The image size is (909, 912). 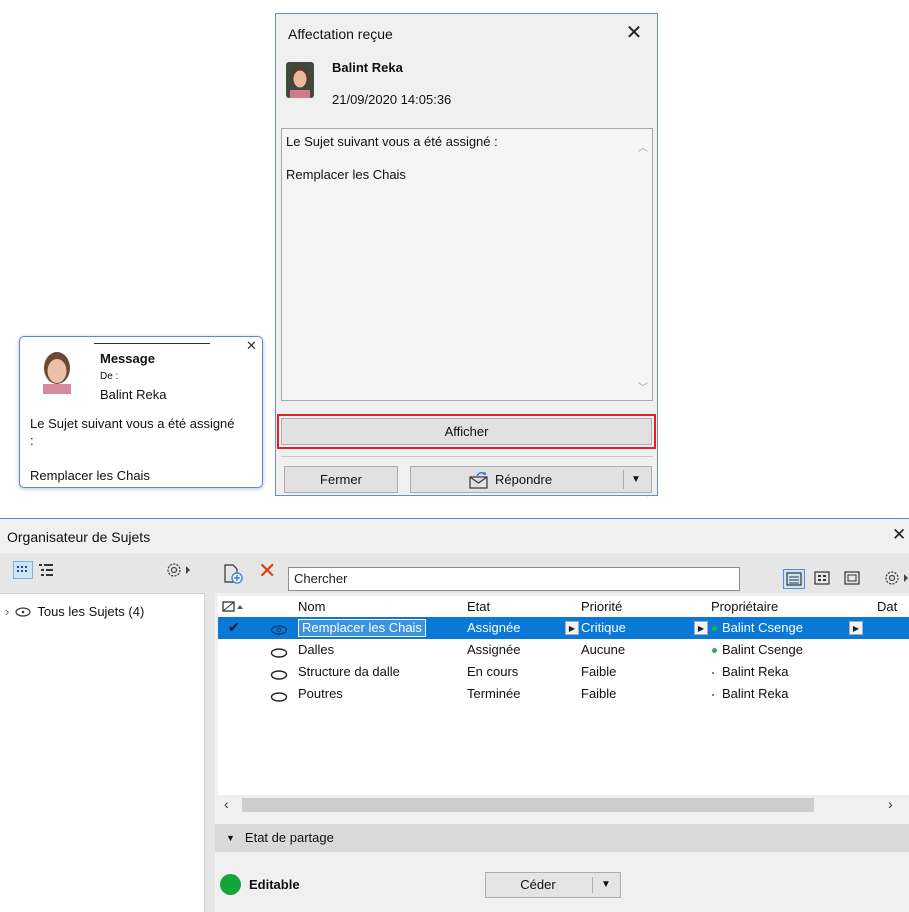 I want to click on column-header-priority: Priorité, so click(x=601, y=606).